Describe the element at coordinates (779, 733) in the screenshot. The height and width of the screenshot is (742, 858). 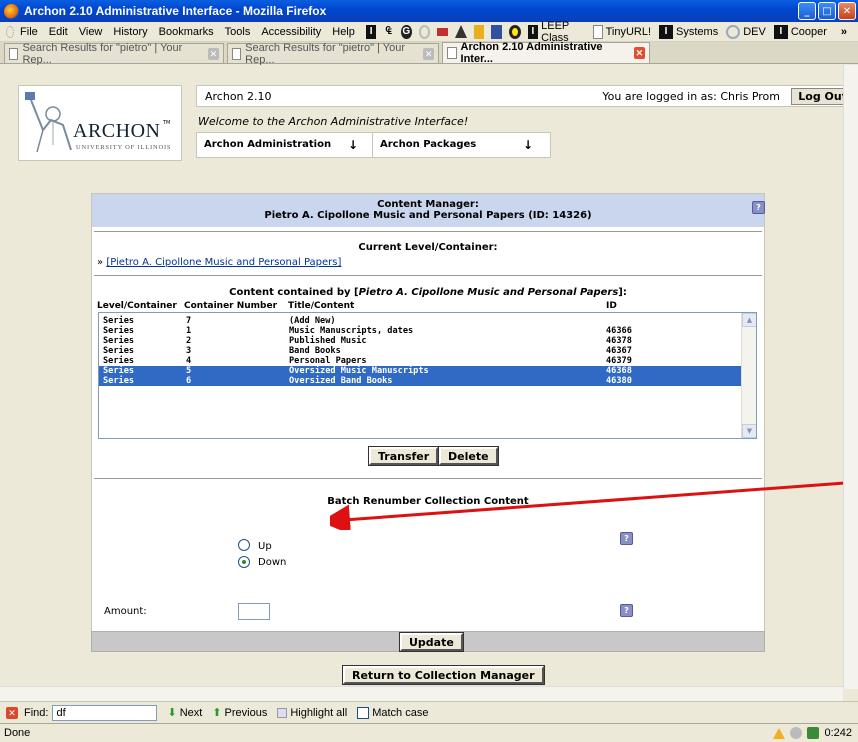
I see `warning-icon` at that location.